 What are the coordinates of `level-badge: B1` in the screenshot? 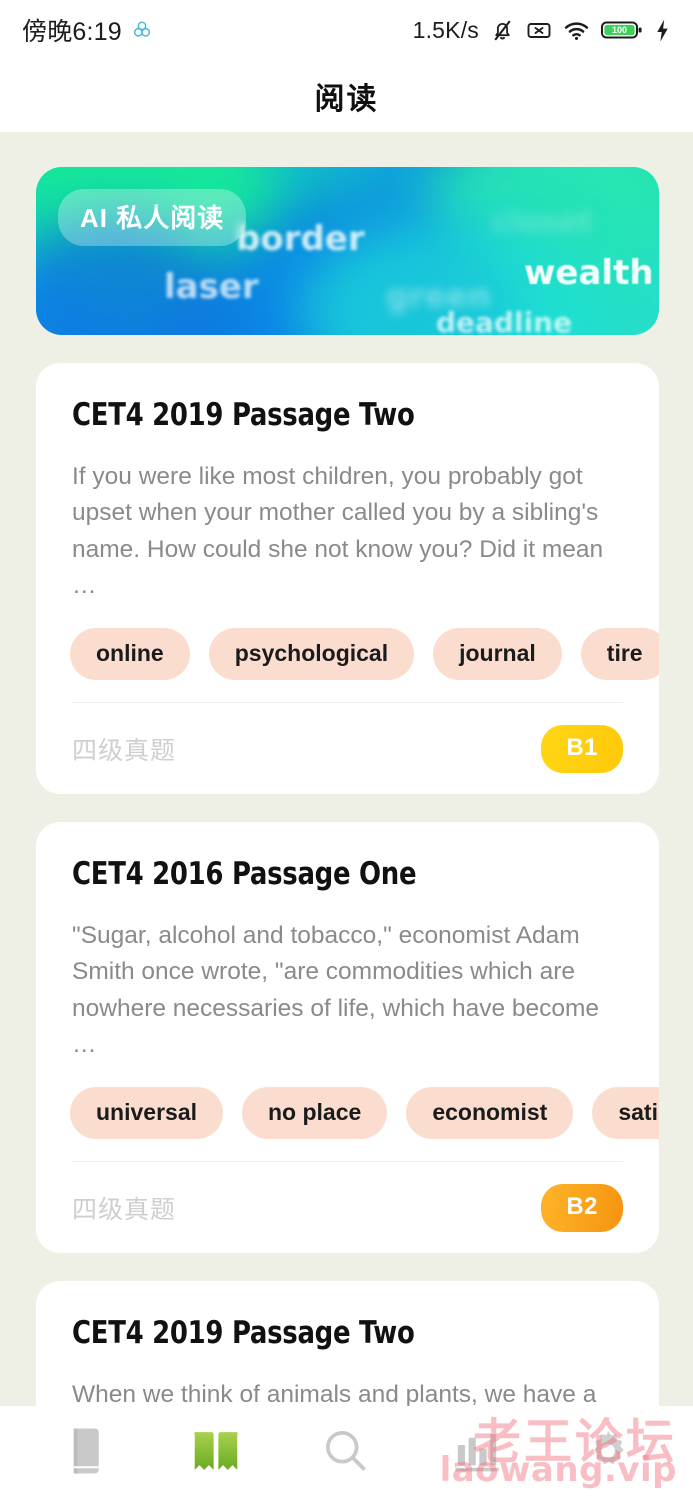 It's located at (582, 748).